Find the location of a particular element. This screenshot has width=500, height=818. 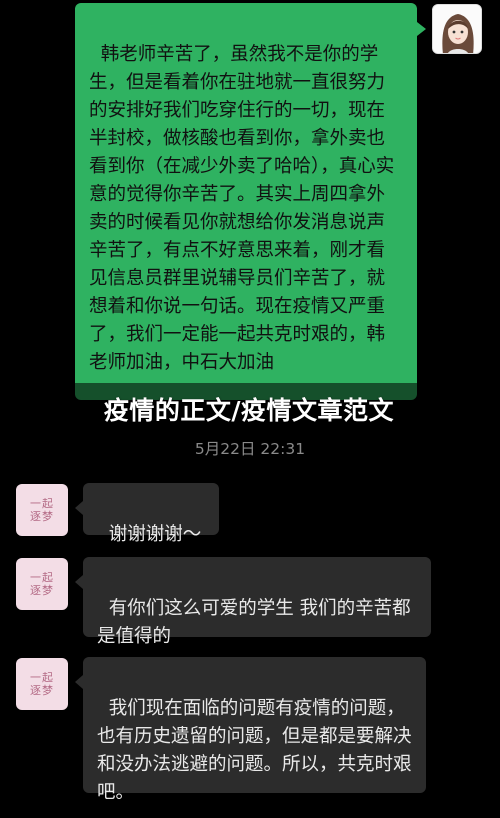

girl-avatar-icon is located at coordinates (457, 29).